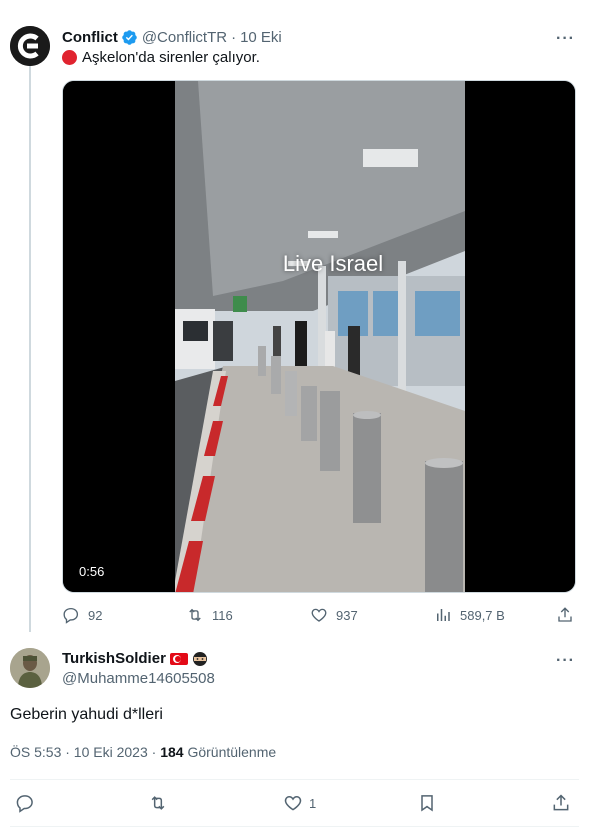  I want to click on views-button: 589,7 B, so click(469, 615).